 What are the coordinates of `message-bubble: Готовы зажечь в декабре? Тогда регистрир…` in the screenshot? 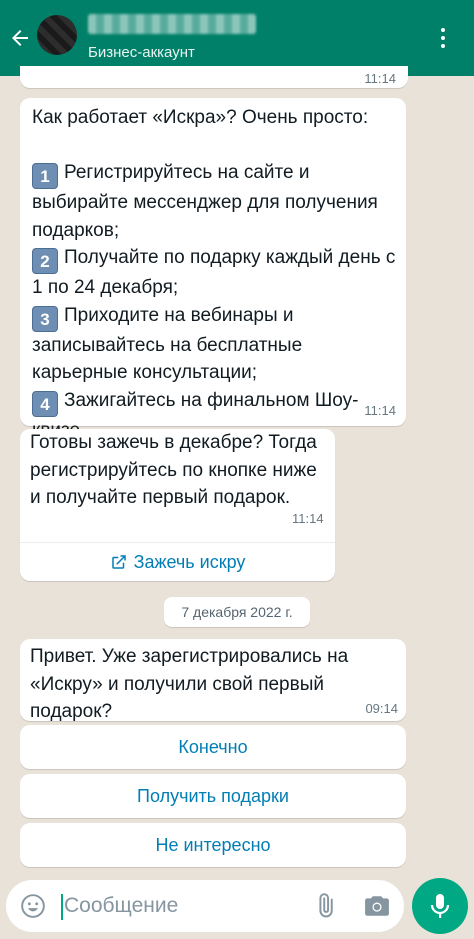 It's located at (177, 505).